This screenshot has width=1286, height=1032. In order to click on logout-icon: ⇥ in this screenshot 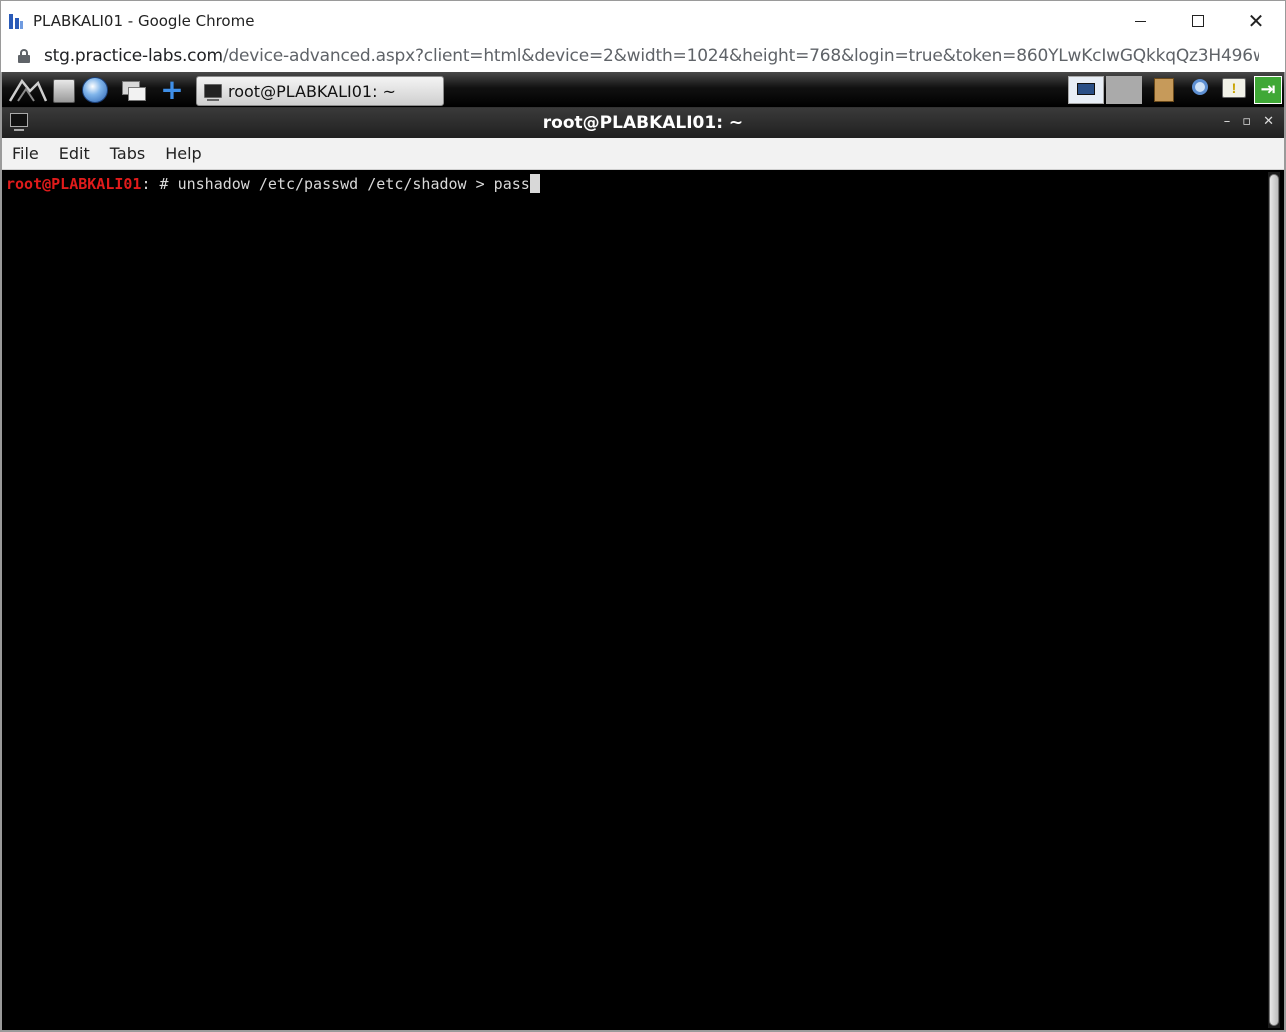, I will do `click(1268, 90)`.